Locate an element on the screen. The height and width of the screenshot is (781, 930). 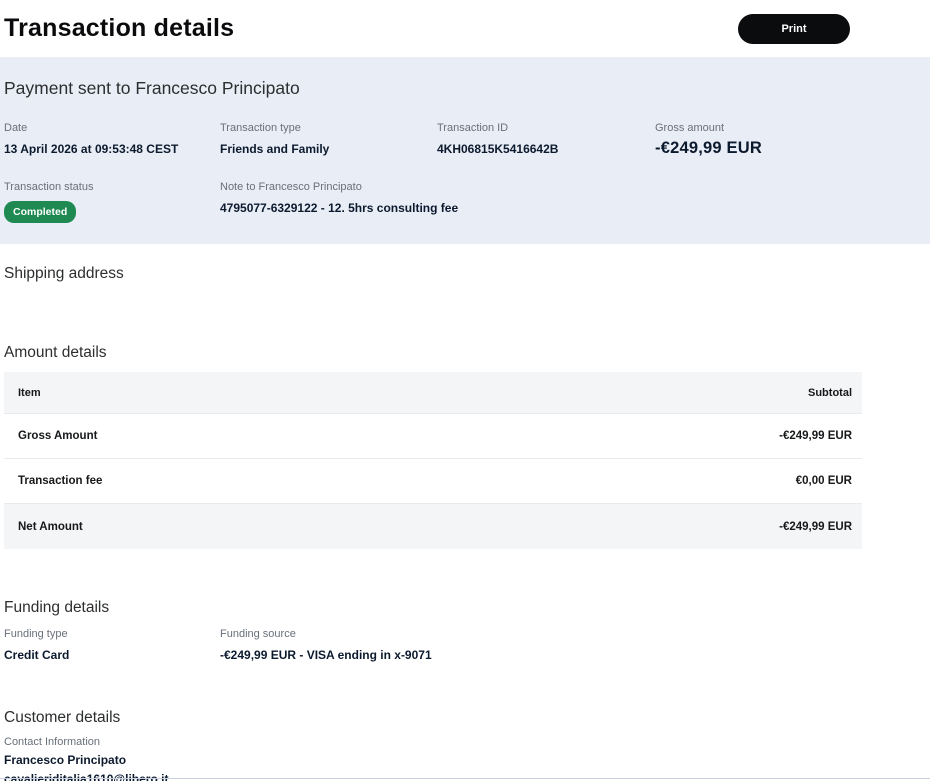
bottom-divider is located at coordinates (465, 778).